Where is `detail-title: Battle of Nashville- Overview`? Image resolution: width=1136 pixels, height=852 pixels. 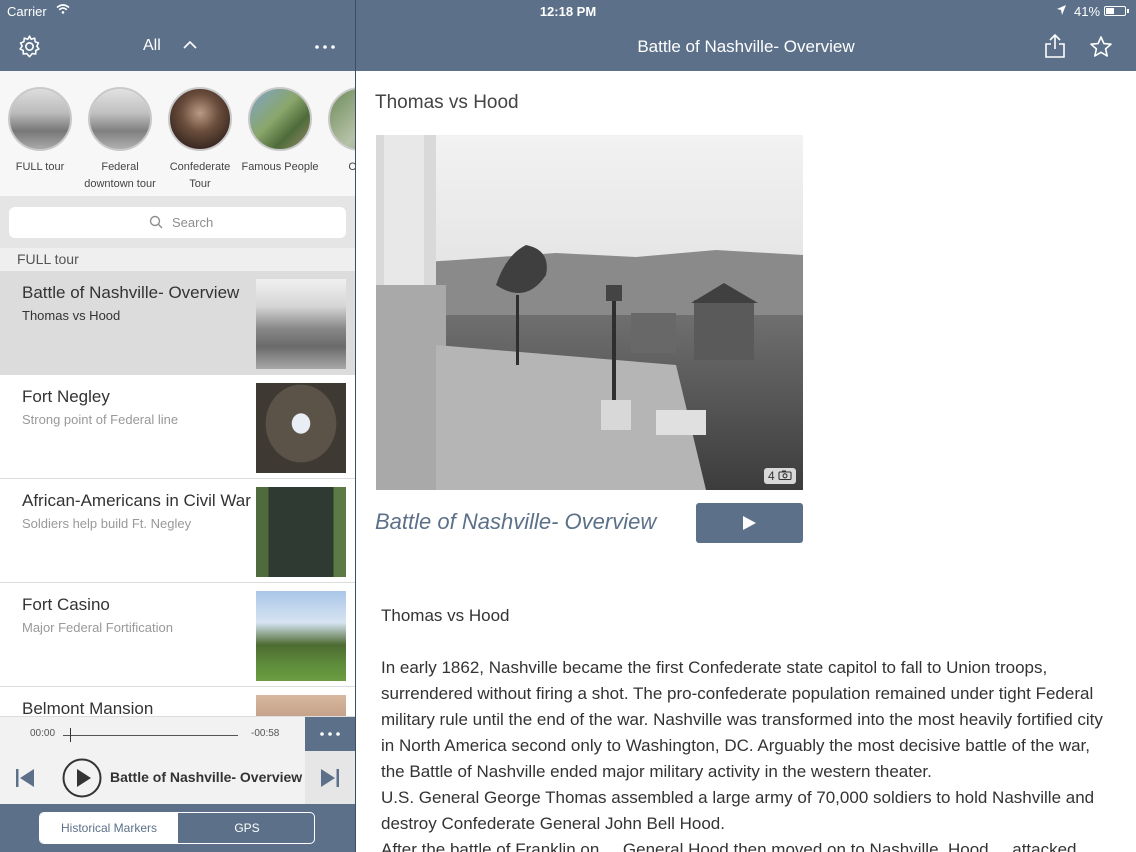
detail-title: Battle of Nashville- Overview is located at coordinates (746, 46).